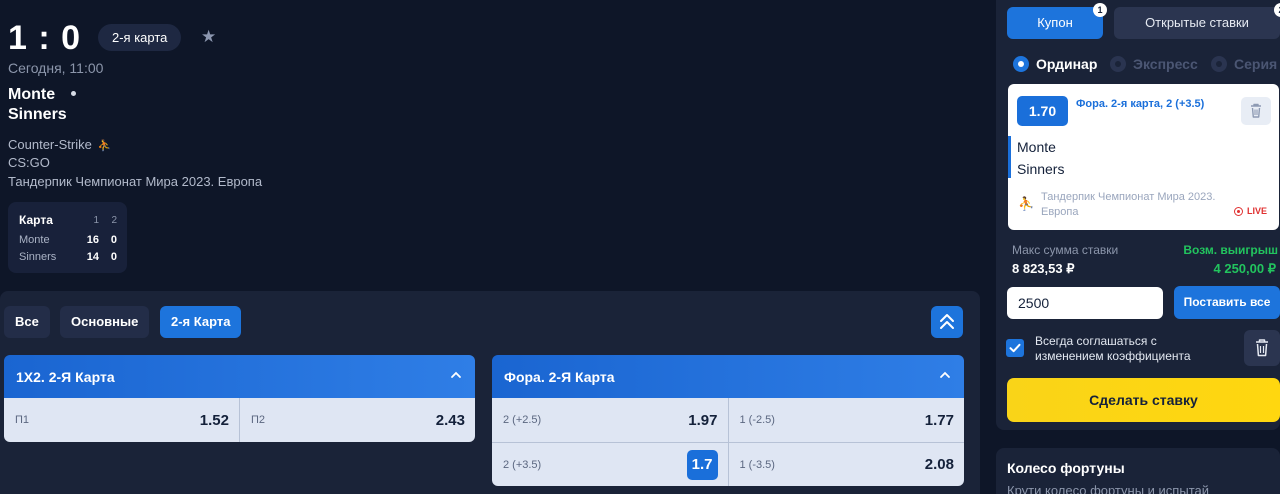  Describe the element at coordinates (728, 376) in the screenshot. I see `market-header: Фора. 2-Я Карта` at that location.